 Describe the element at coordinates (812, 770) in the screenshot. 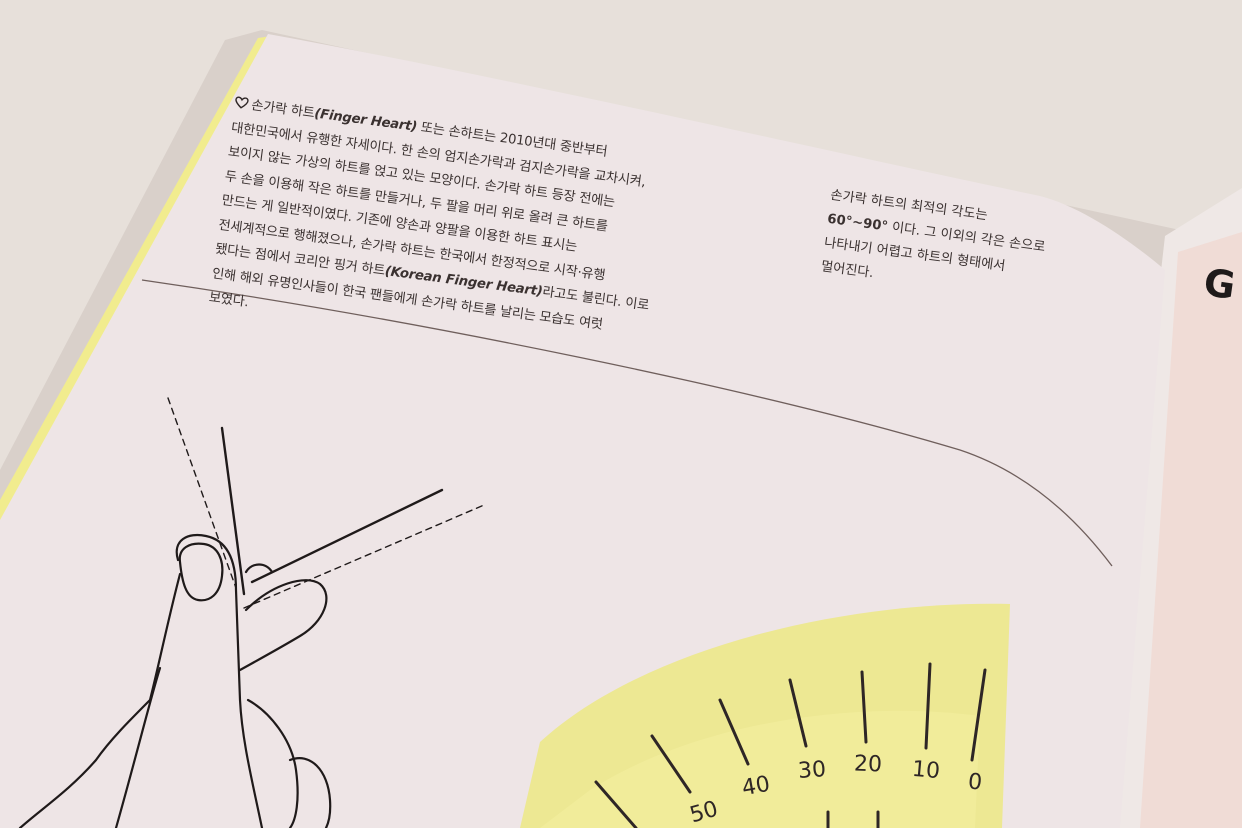

I see `protractor-label-30: 30` at that location.